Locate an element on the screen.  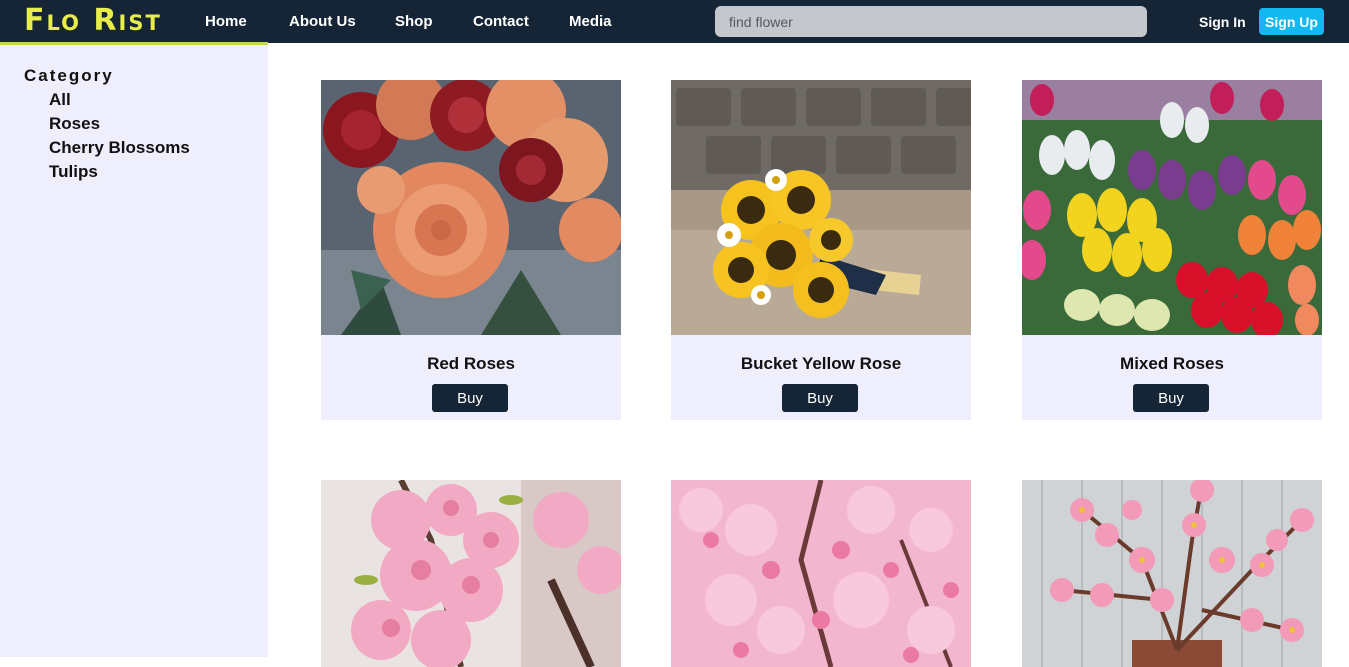
product-card: Mixed Roses Buy is located at coordinates (1172, 250).